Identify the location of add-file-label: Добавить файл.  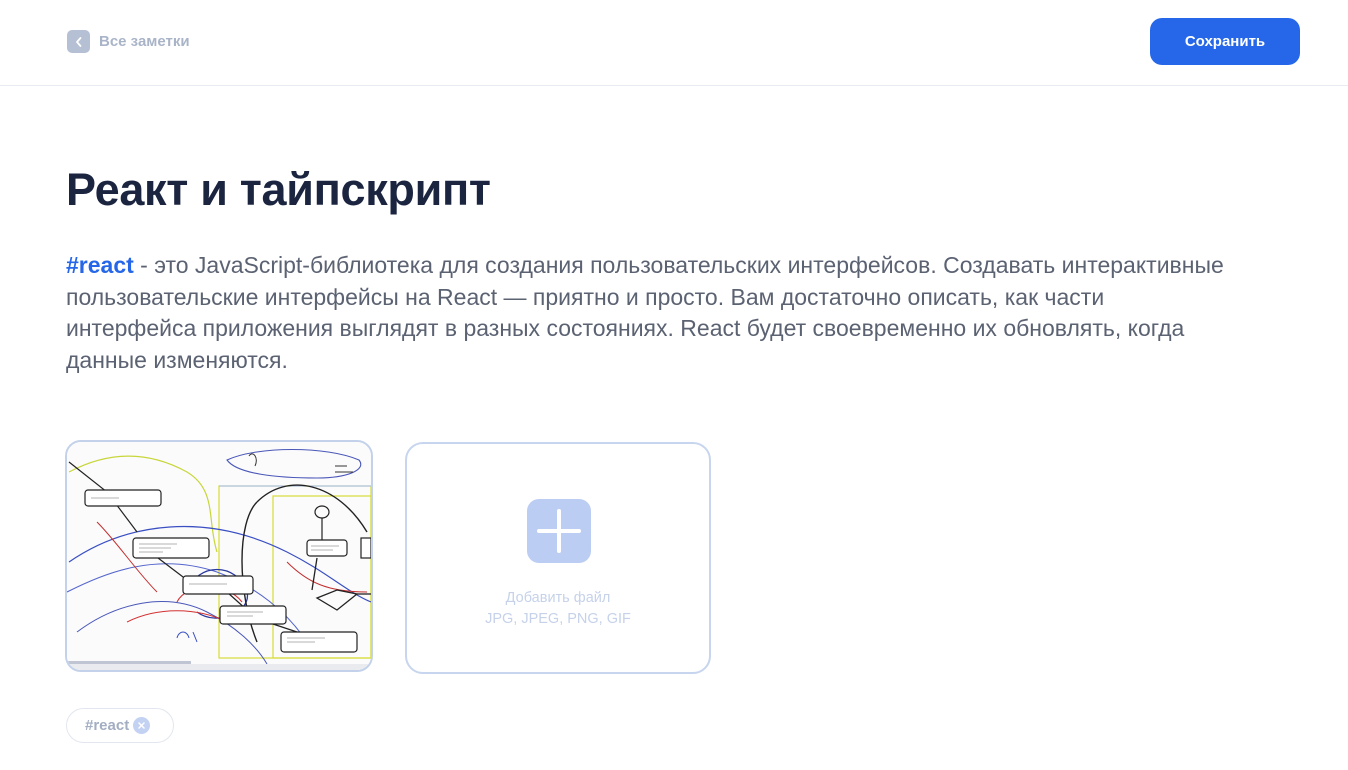
(558, 598).